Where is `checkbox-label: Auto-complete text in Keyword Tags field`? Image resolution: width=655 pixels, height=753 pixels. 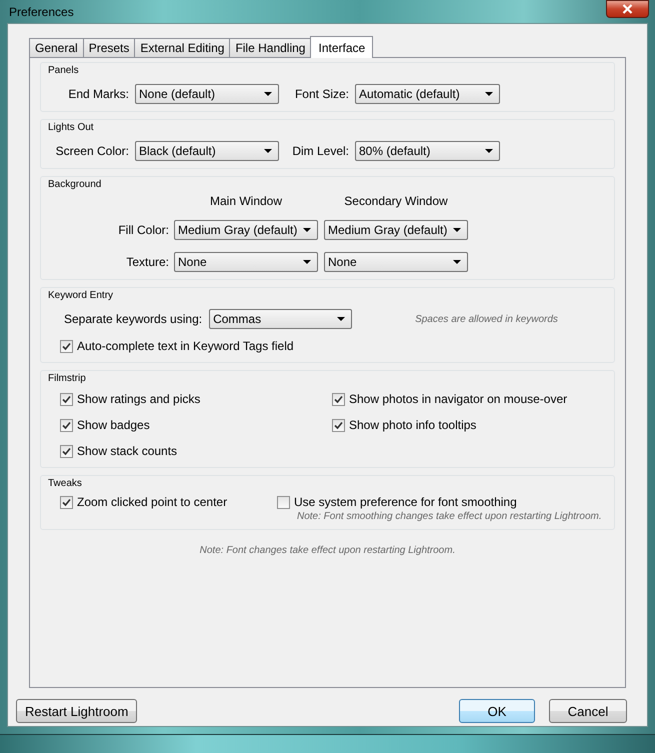
checkbox-label: Auto-complete text in Keyword Tags field is located at coordinates (185, 346).